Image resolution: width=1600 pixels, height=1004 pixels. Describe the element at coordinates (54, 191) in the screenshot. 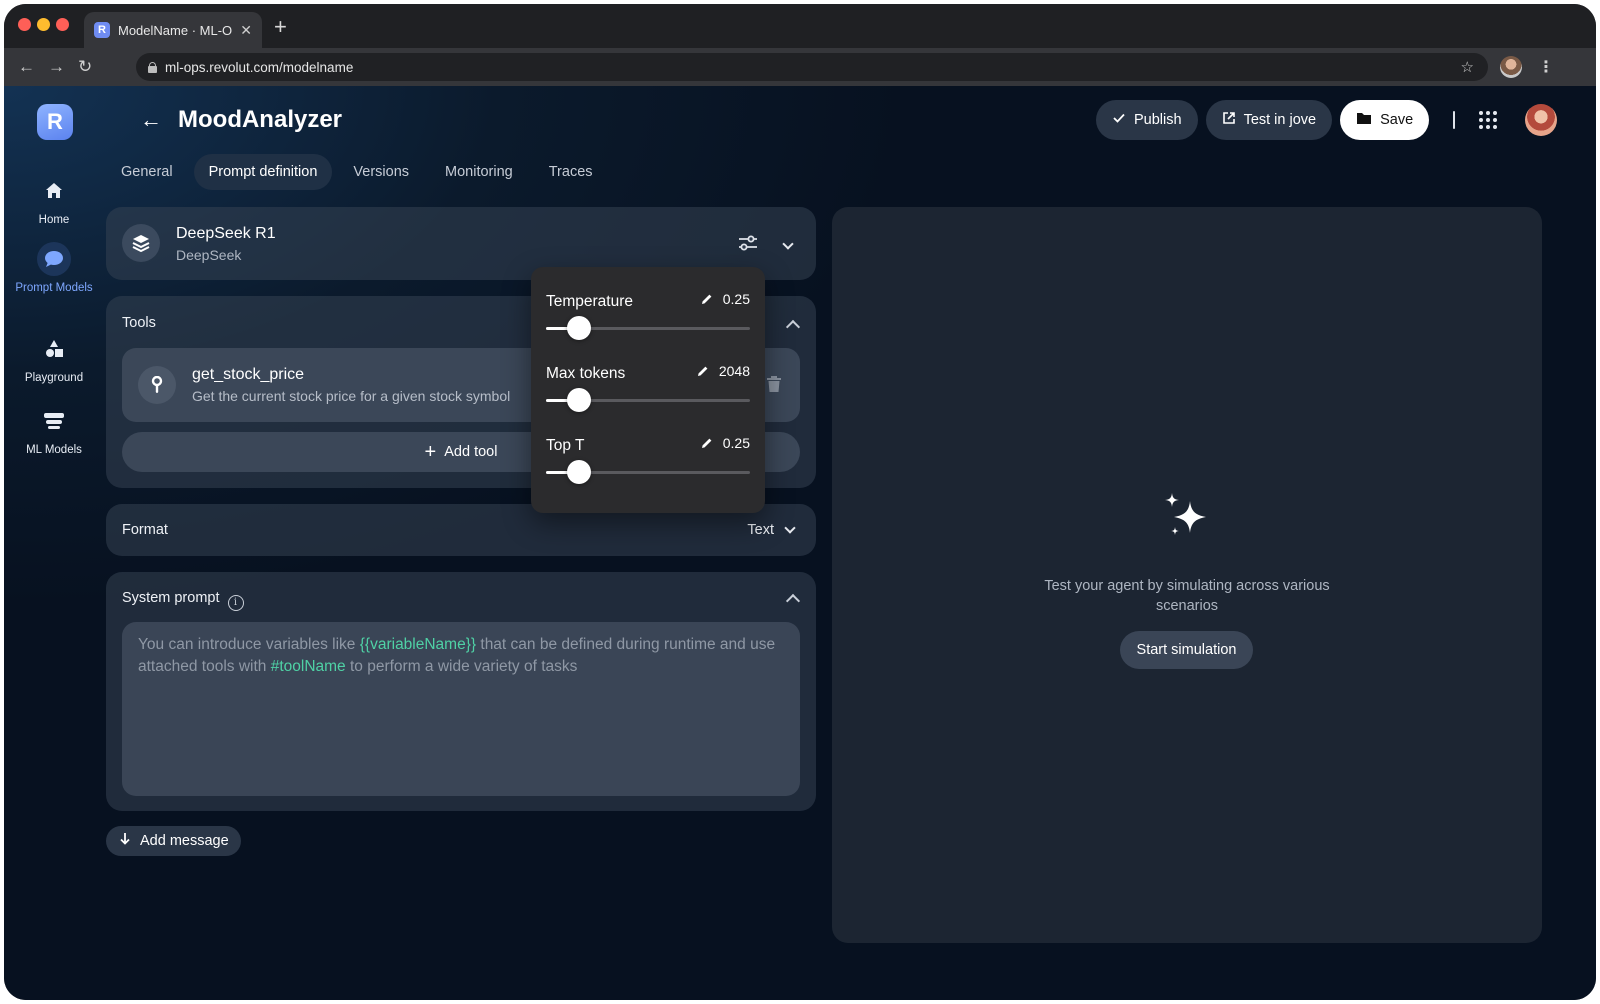

I see `home-icon` at that location.